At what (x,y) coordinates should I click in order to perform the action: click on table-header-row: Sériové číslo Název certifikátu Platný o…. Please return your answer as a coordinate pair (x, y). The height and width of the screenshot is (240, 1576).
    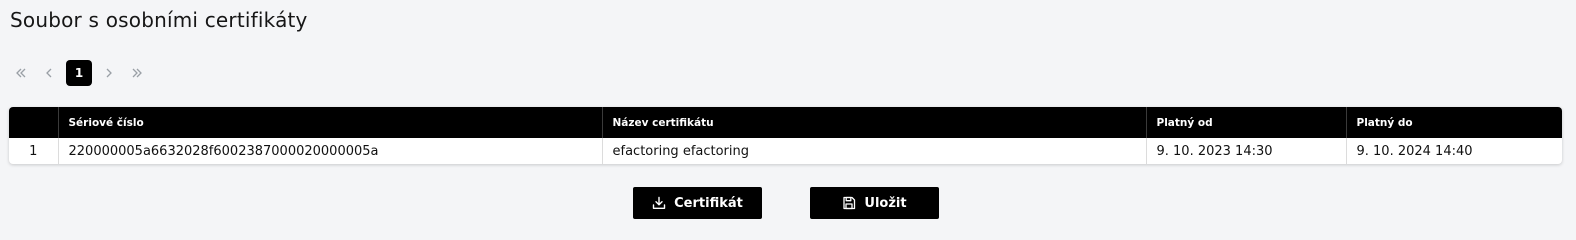
    Looking at the image, I should click on (785, 122).